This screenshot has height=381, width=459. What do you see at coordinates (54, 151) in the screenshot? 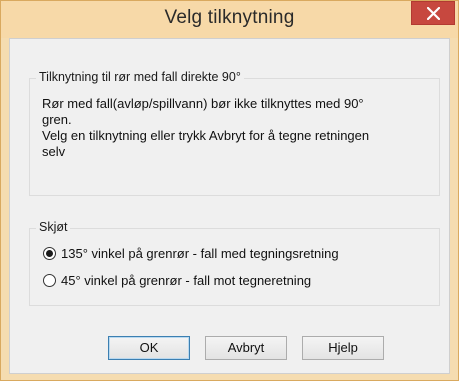
I see `info-message-line-4: selv` at bounding box center [54, 151].